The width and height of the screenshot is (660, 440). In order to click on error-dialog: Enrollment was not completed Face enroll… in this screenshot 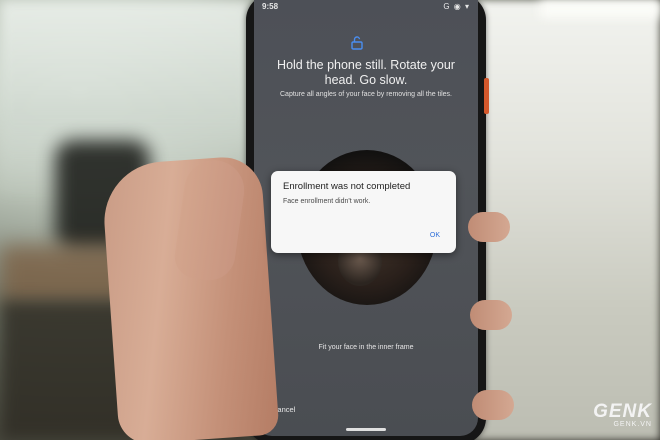, I will do `click(363, 212)`.